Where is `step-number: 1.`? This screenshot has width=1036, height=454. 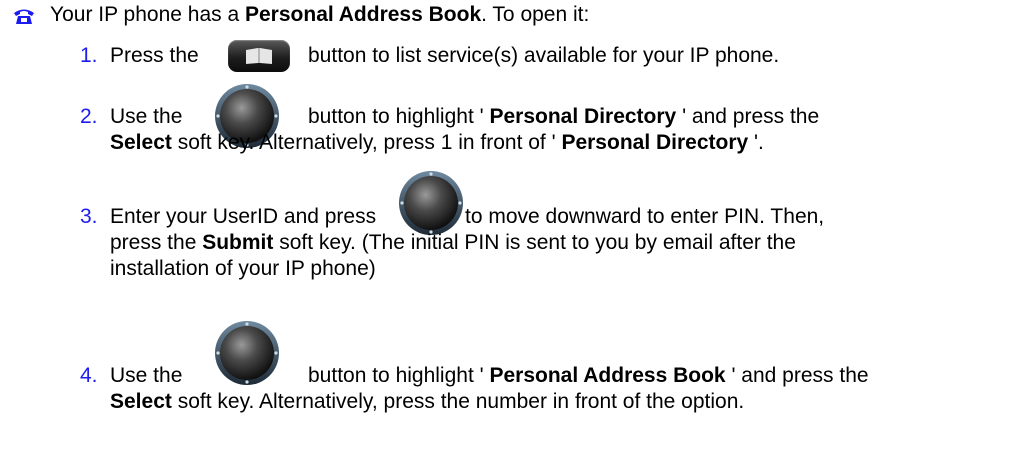 step-number: 1. is located at coordinates (89, 55).